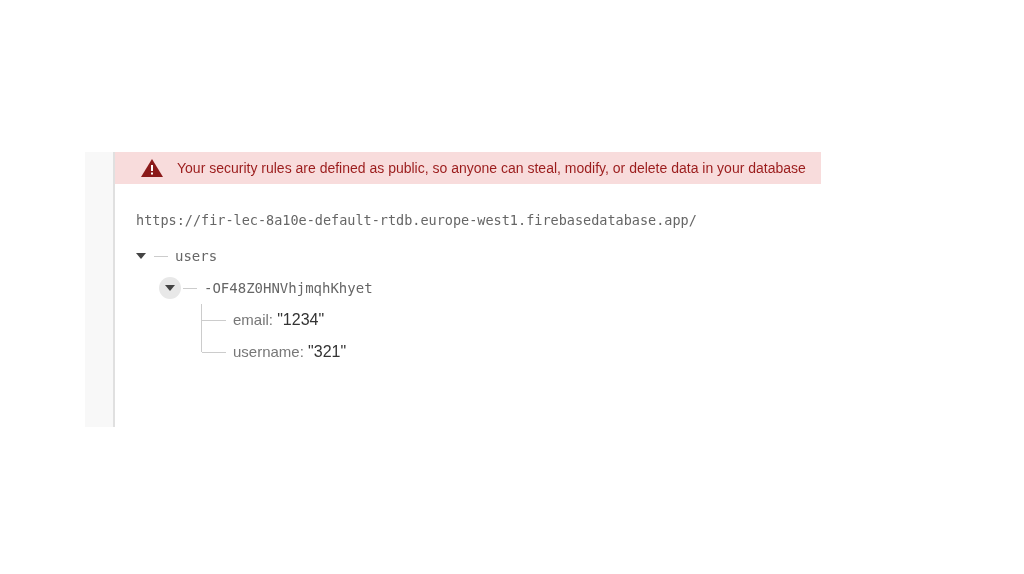 The image size is (1024, 574). I want to click on value-entry: email: "1234", so click(279, 320).